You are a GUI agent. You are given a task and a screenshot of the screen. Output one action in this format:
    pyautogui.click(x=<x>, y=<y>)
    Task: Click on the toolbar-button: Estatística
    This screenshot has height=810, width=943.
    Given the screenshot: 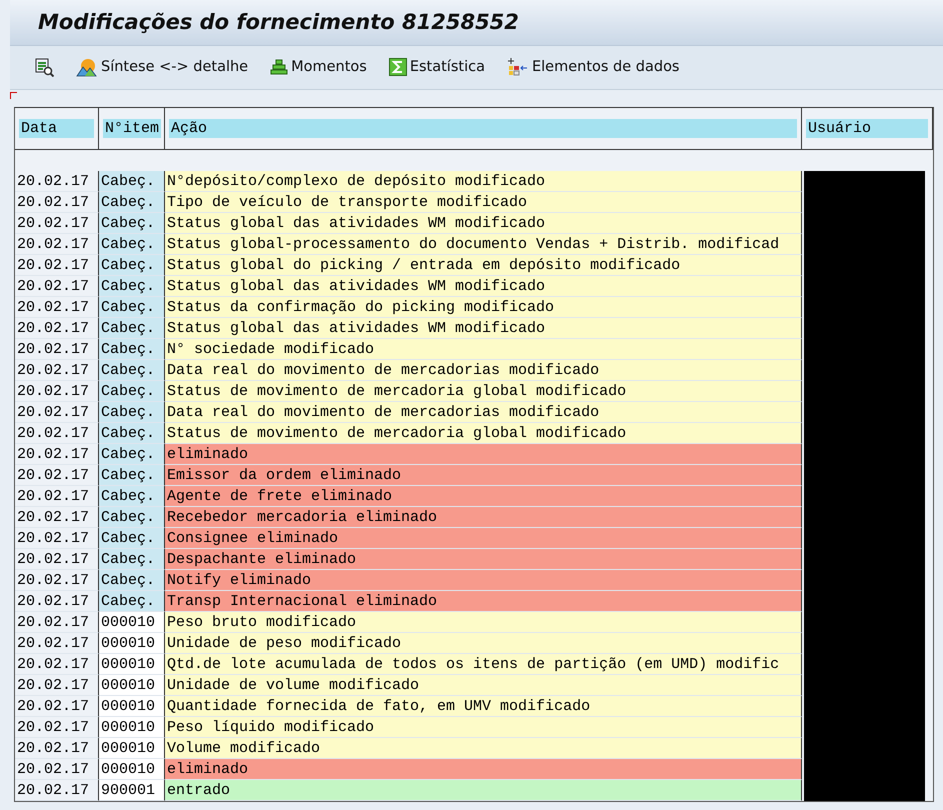 What is the action you would take?
    pyautogui.click(x=436, y=67)
    